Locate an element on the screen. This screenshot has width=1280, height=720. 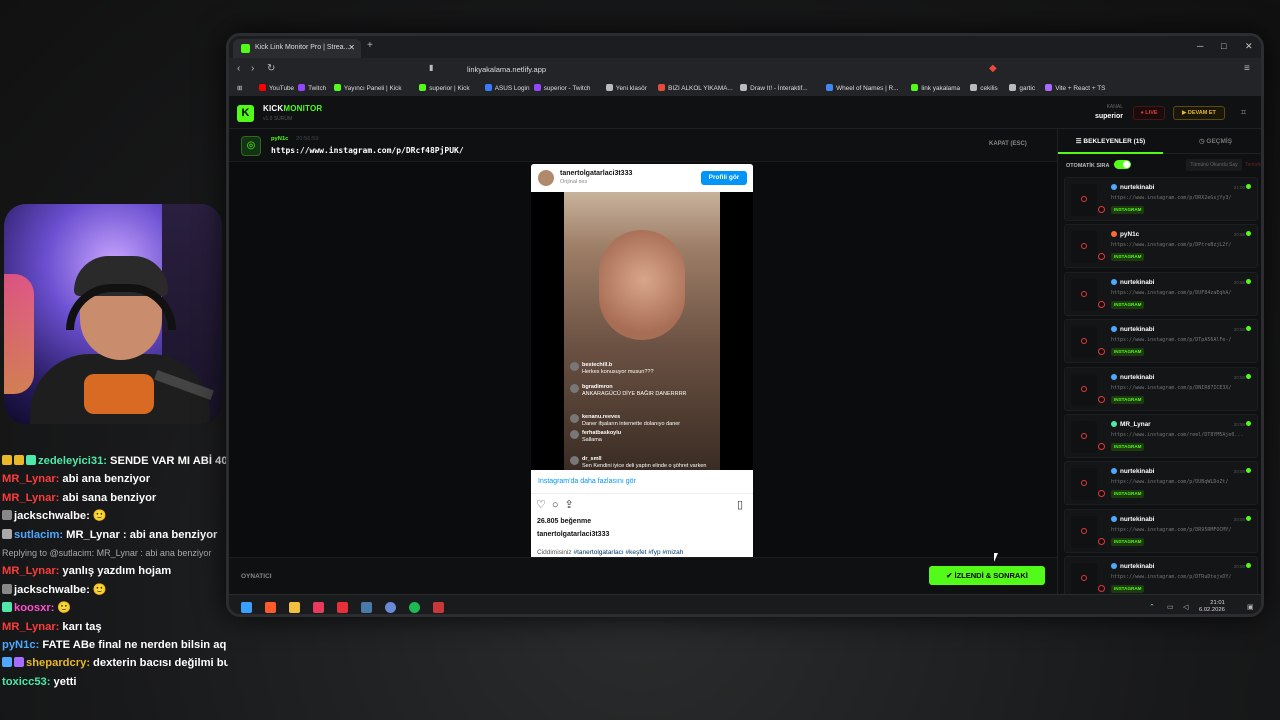
player-footer: OYNATICI ✔ İZLENDİ & SONRAKİ is located at coordinates (643, 575).